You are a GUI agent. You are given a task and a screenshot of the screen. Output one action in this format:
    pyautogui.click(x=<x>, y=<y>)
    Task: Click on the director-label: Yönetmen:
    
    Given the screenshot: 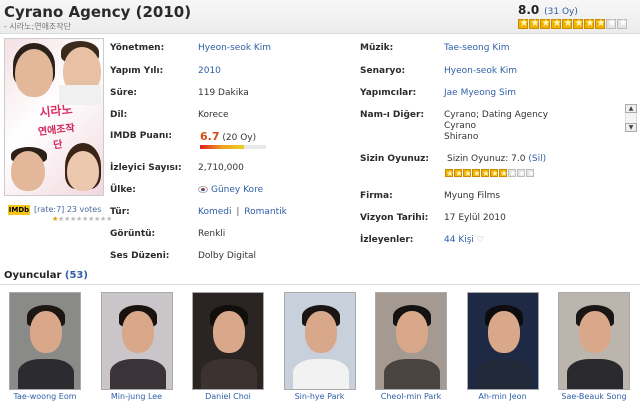 What is the action you would take?
    pyautogui.click(x=137, y=48)
    